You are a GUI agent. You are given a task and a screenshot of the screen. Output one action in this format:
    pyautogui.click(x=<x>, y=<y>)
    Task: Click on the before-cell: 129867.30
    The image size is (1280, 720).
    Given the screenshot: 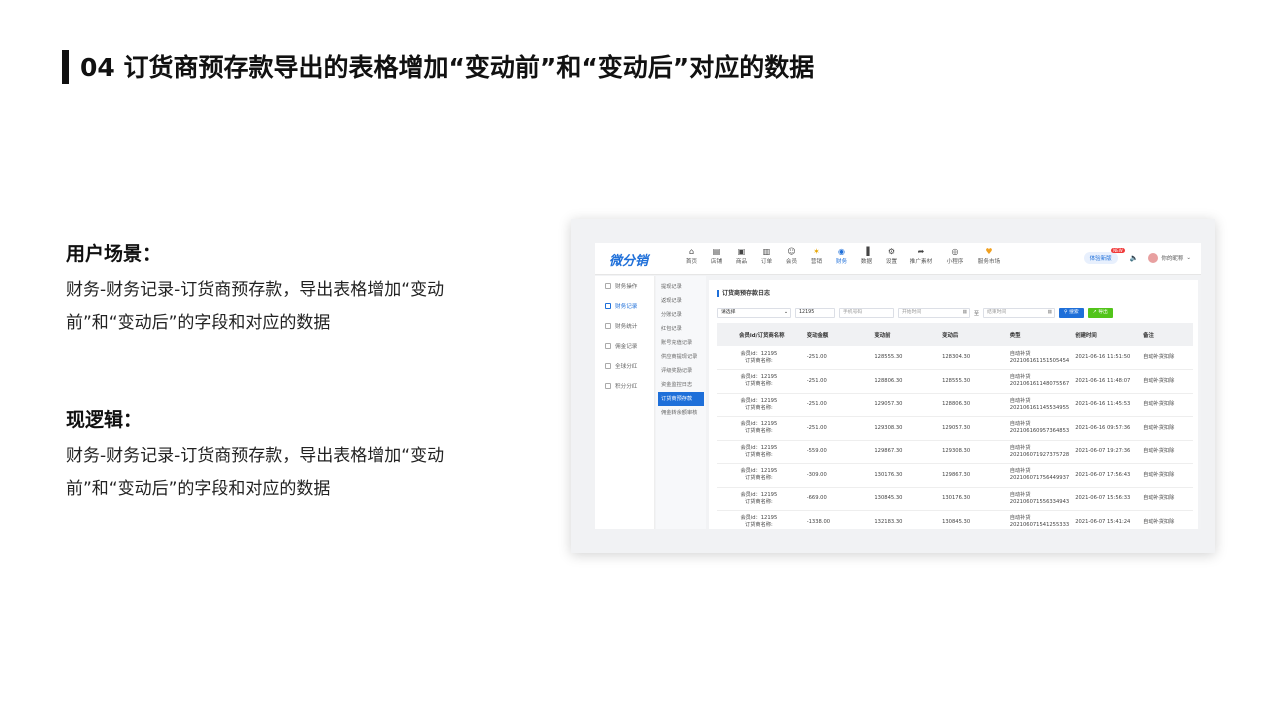 What is the action you would take?
    pyautogui.click(x=902, y=452)
    